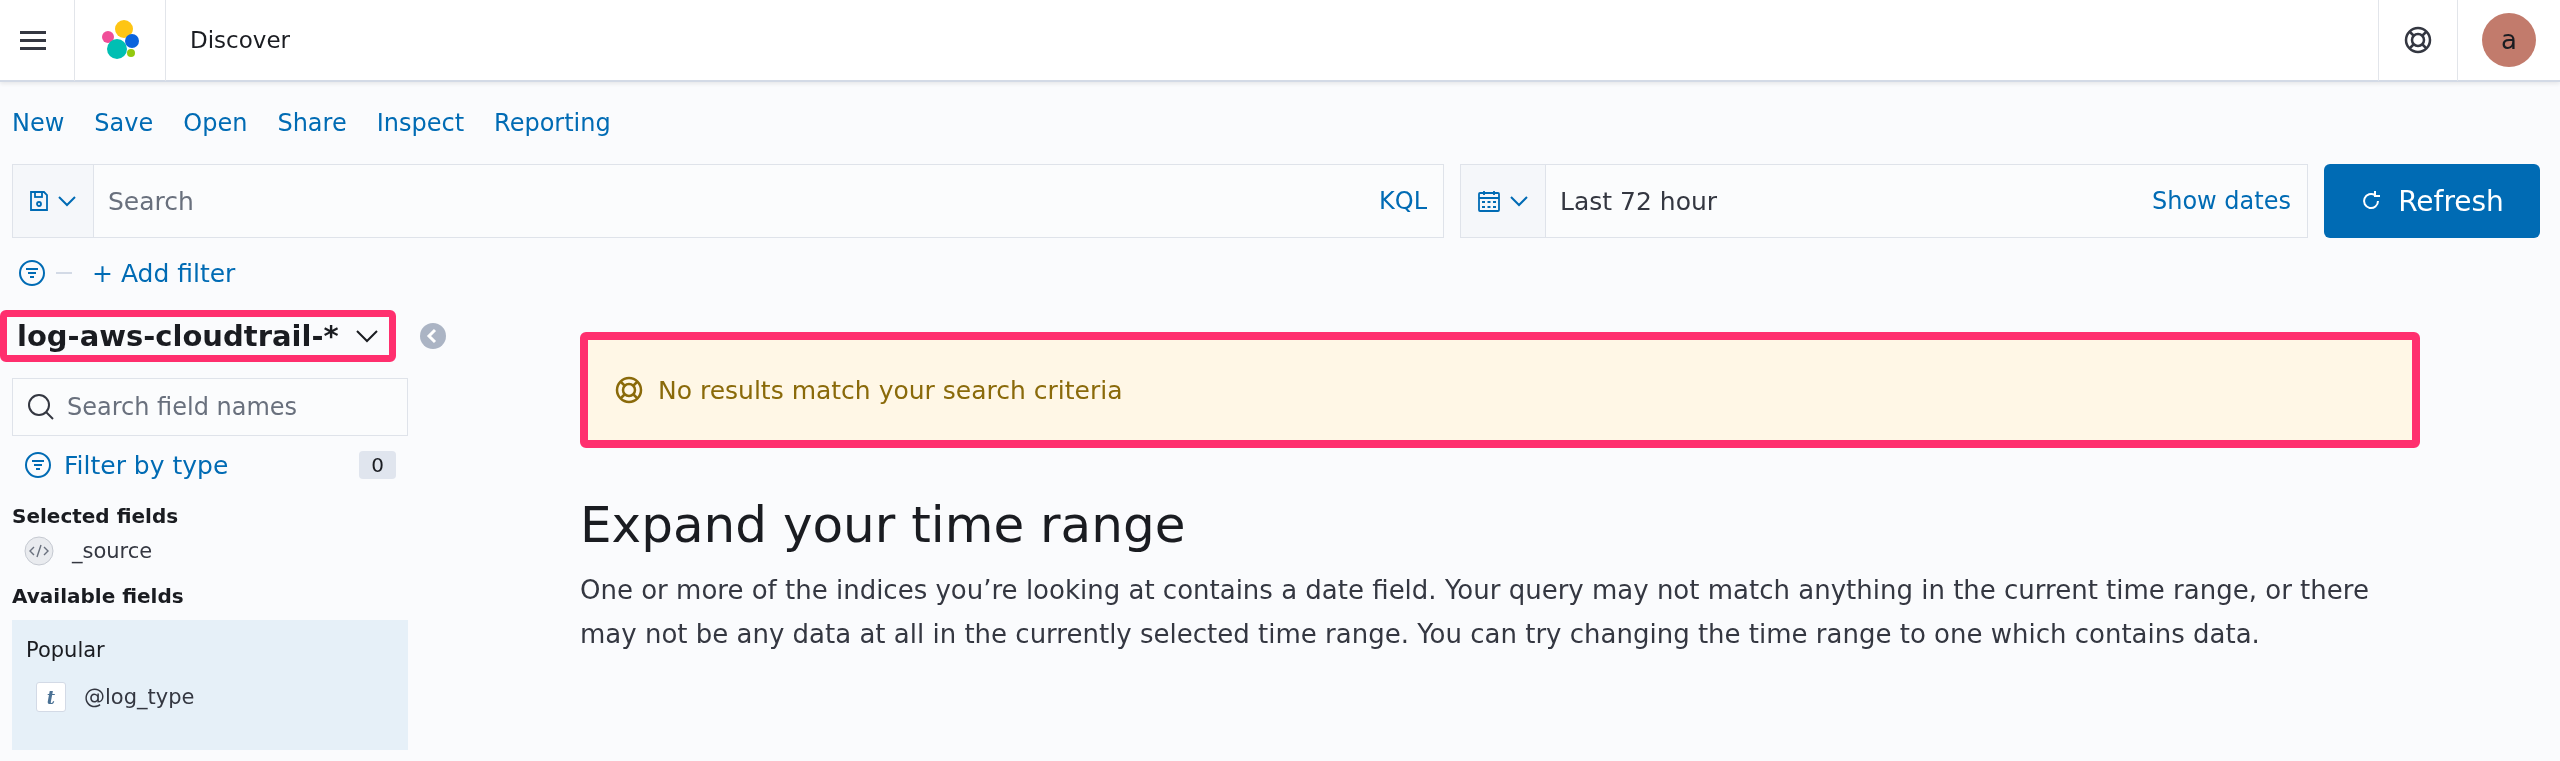 This screenshot has width=2560, height=761. Describe the element at coordinates (41, 407) in the screenshot. I see `search-icon` at that location.